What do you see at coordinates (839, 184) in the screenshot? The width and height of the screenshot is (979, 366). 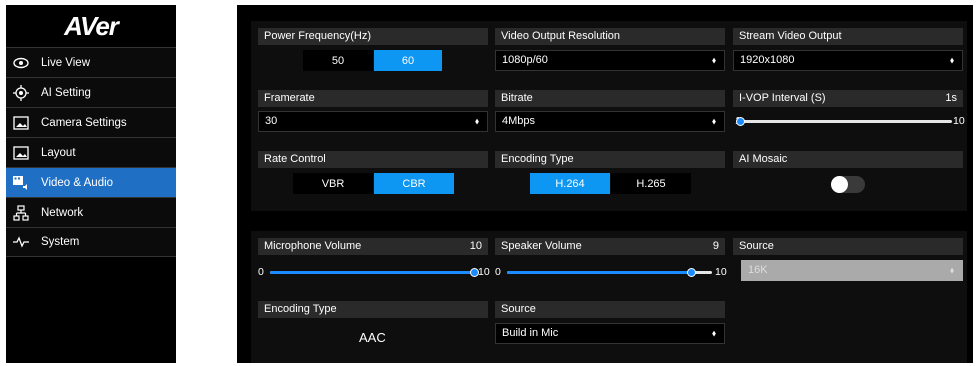 I see `toggle-knob` at bounding box center [839, 184].